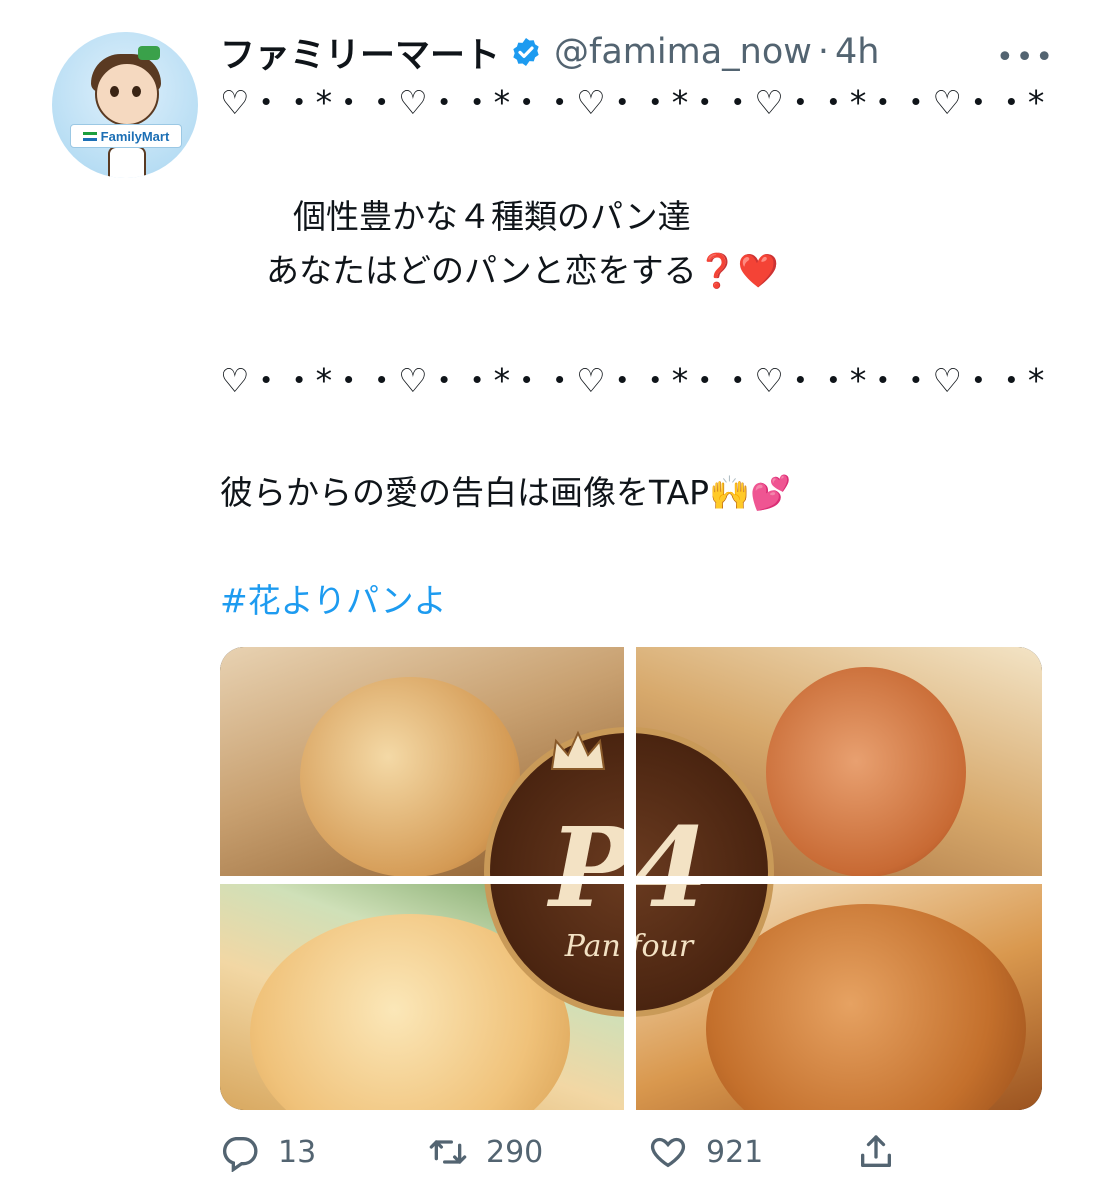 The width and height of the screenshot is (1094, 1200). Describe the element at coordinates (149, 53) in the screenshot. I see `avatar-bow` at that location.